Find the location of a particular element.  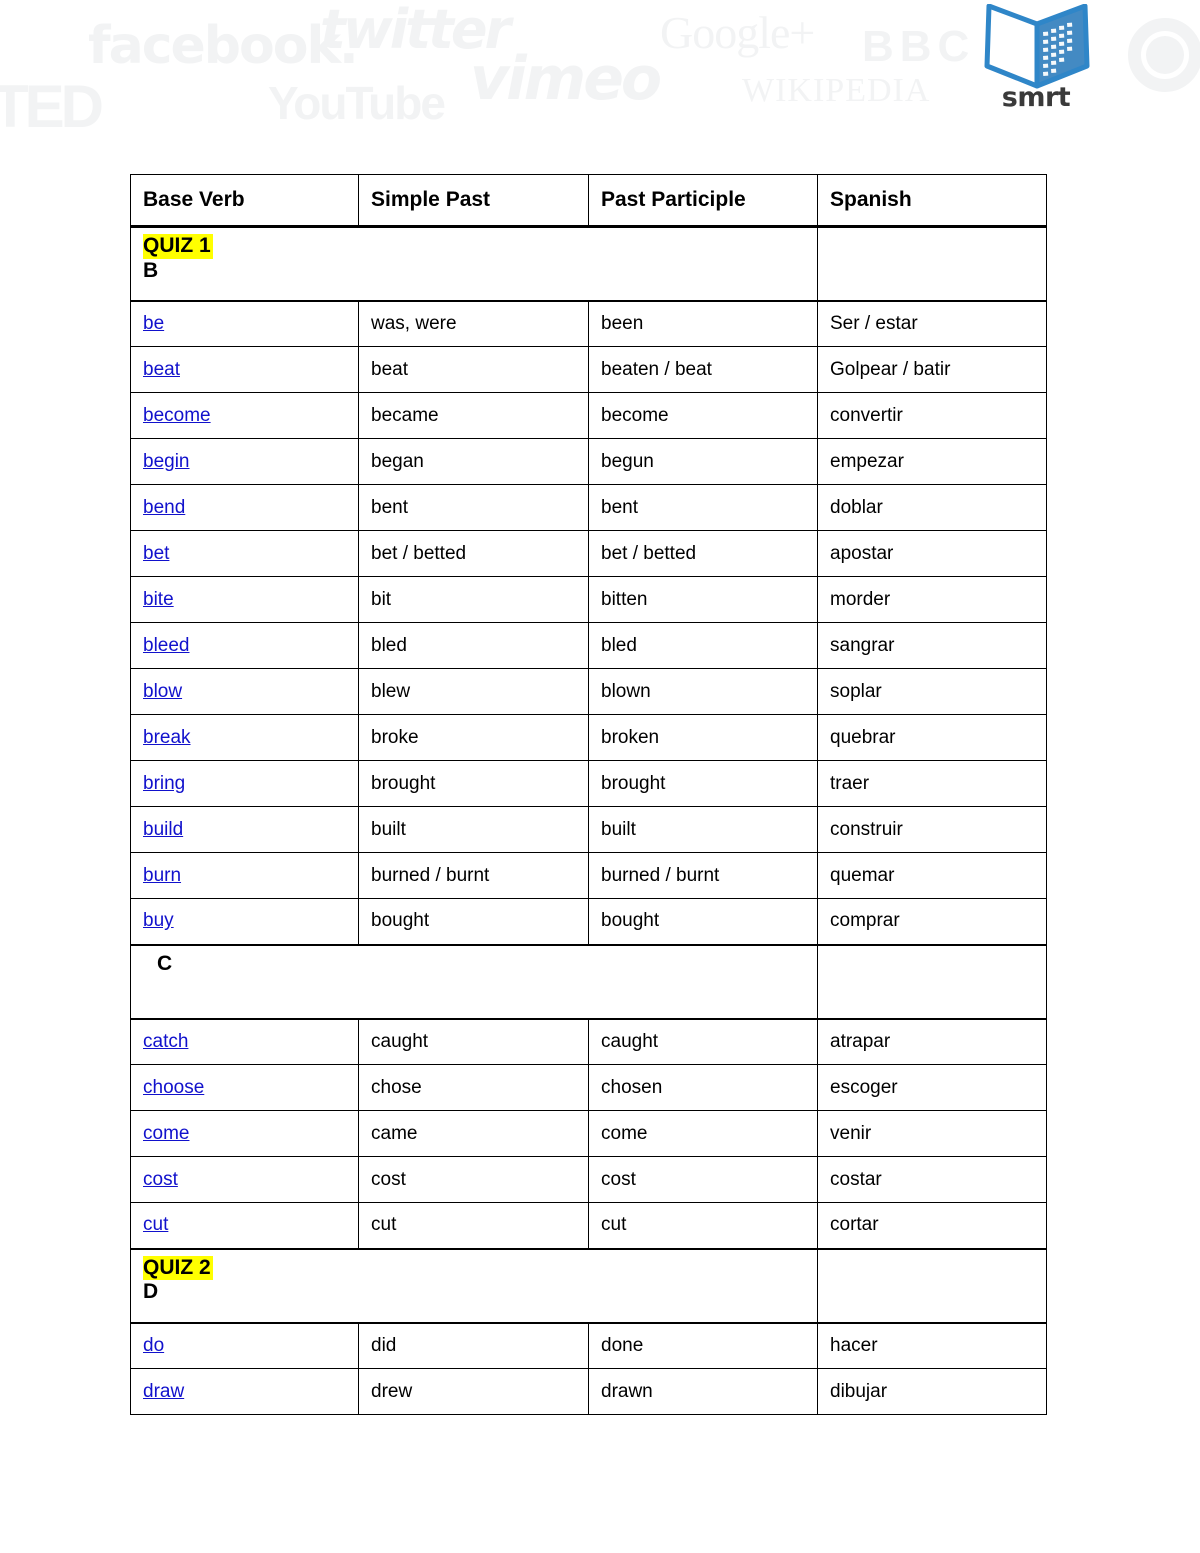

table-row: bite bit bitten morder is located at coordinates (588, 599).